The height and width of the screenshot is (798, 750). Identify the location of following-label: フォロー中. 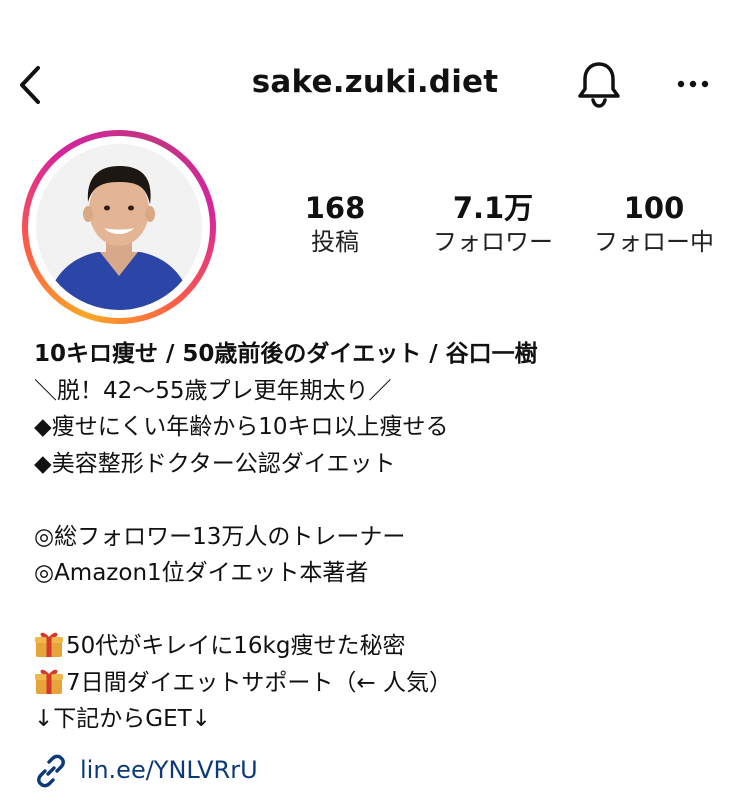
(654, 242).